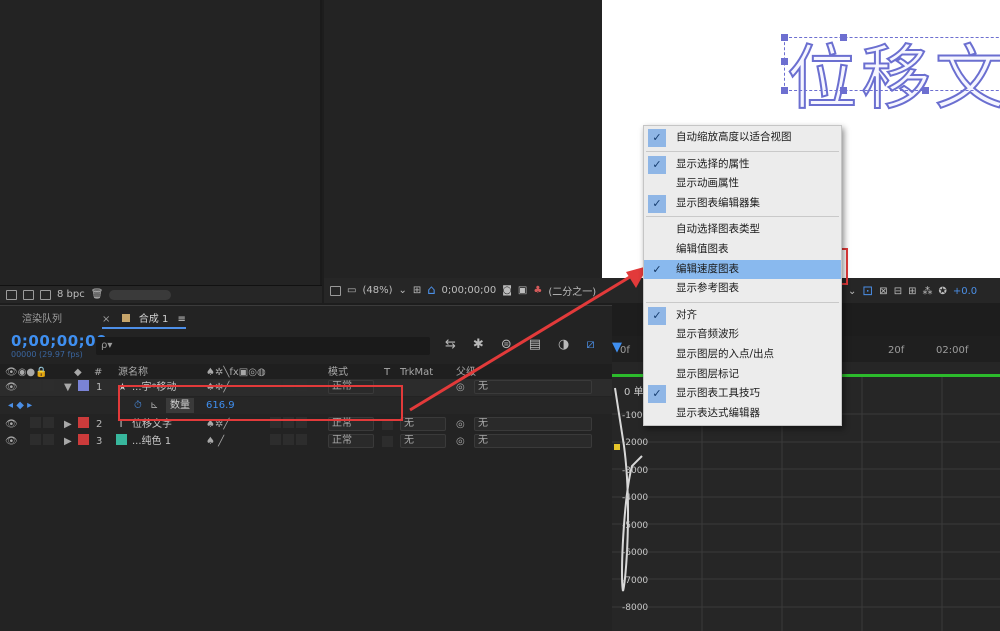 This screenshot has width=1000, height=631. I want to click on table-row: 👁 ▶ 3 ...纯色 1 ♠ ╱ 正常 无 ◎ 无, so click(306, 441).